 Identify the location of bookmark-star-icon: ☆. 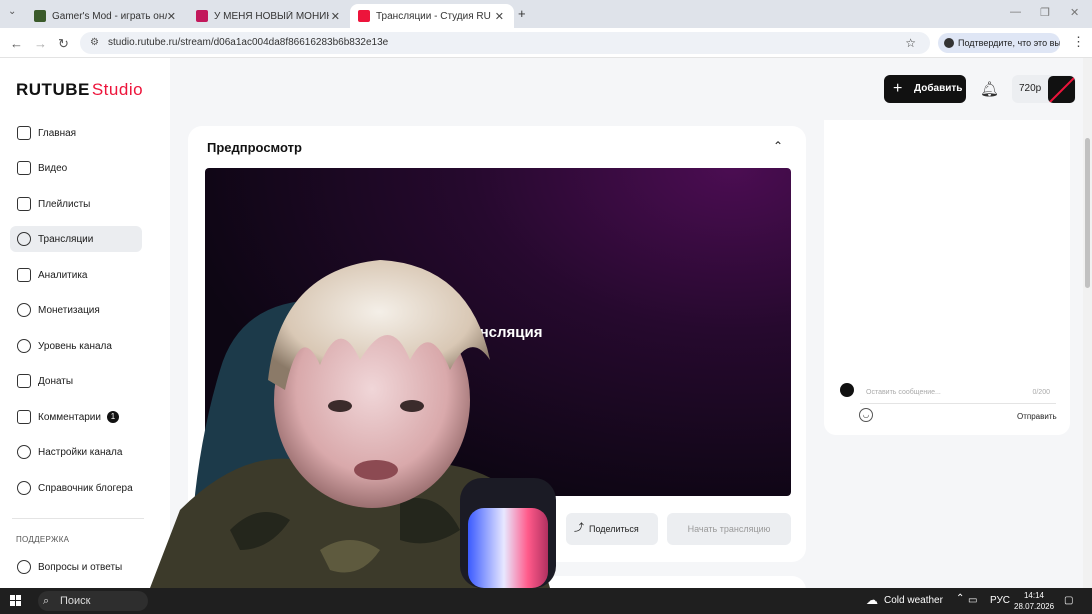
(910, 43).